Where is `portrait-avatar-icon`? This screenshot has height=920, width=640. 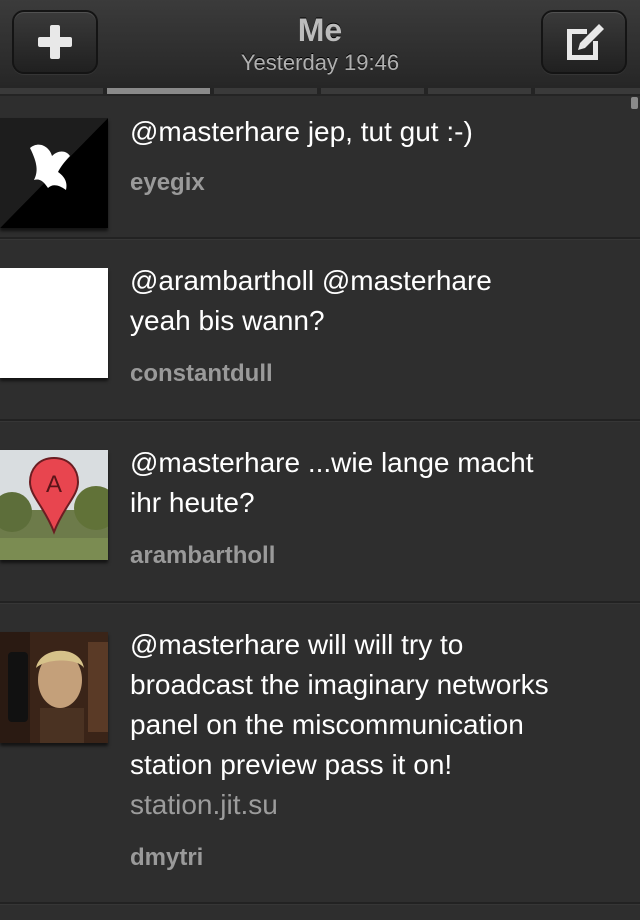 portrait-avatar-icon is located at coordinates (54, 687).